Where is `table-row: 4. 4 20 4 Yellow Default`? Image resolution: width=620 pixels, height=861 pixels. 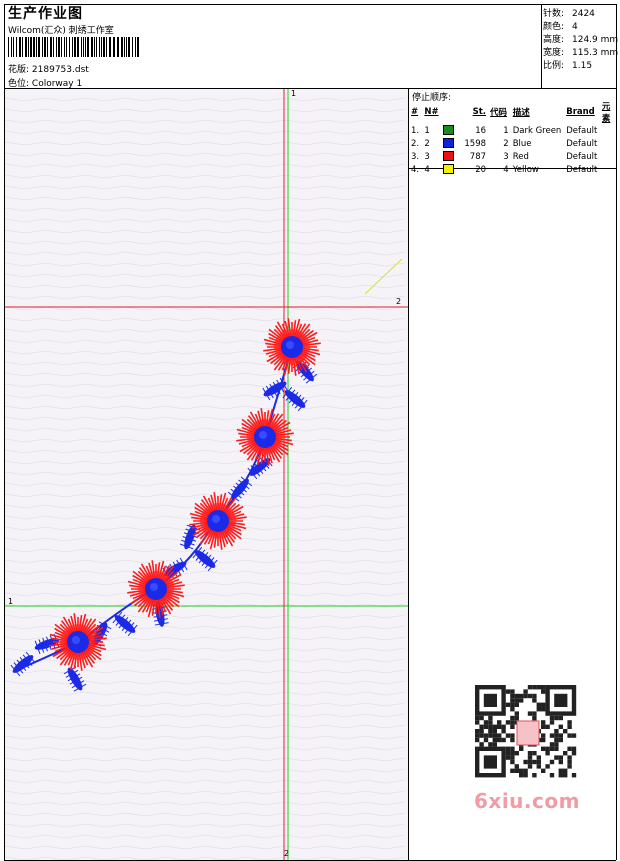
table-row: 4. 4 20 4 Yellow Default is located at coordinates (514, 169).